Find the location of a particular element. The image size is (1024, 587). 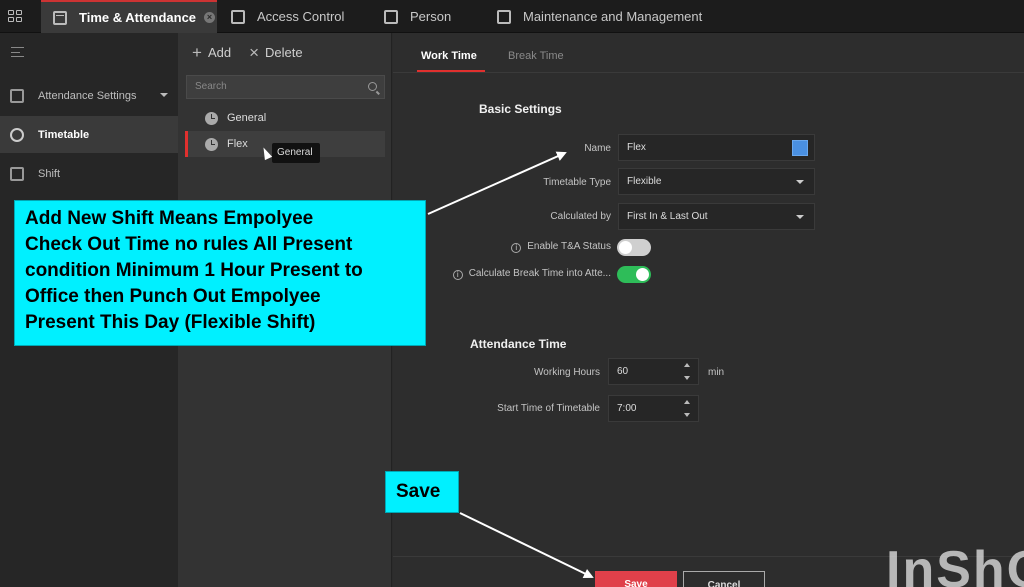

watermark-logo: InShO is located at coordinates (955, 564).